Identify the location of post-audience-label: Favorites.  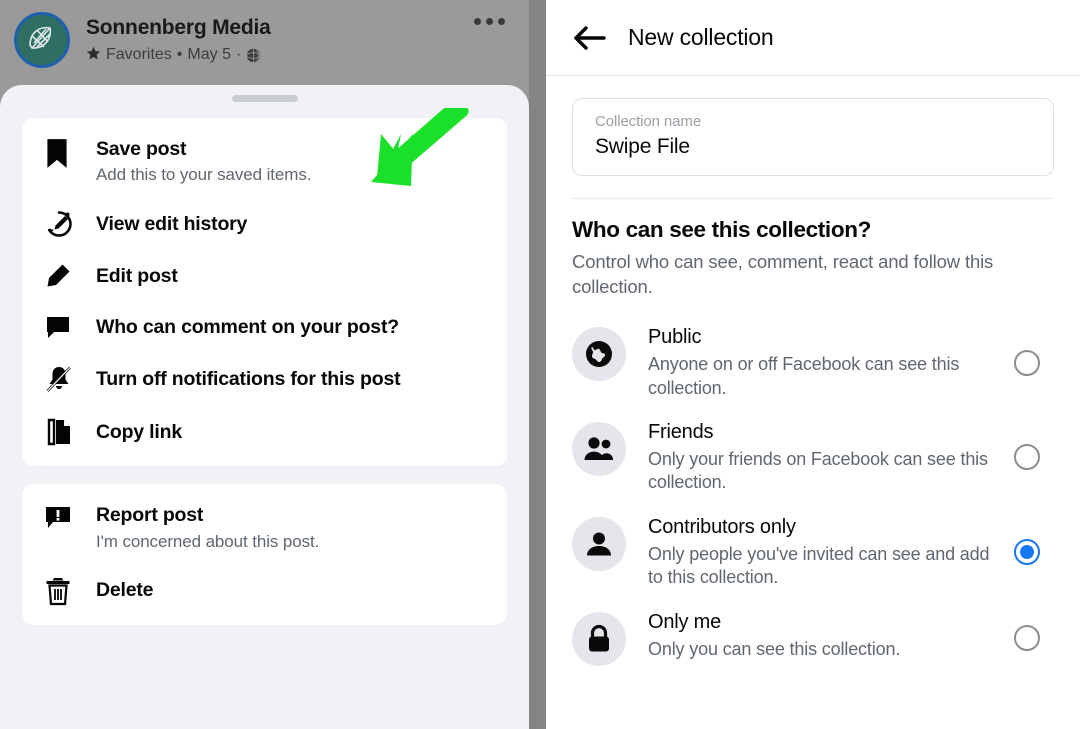
(139, 55).